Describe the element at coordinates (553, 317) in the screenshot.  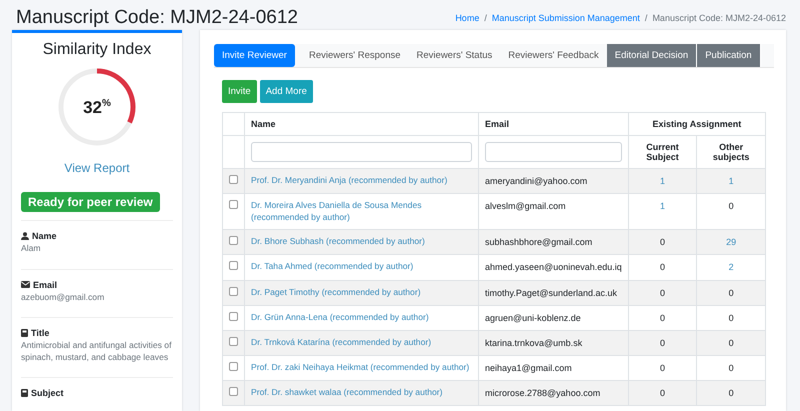
I see `email-cell: agruen@uni-koblenz.de` at that location.